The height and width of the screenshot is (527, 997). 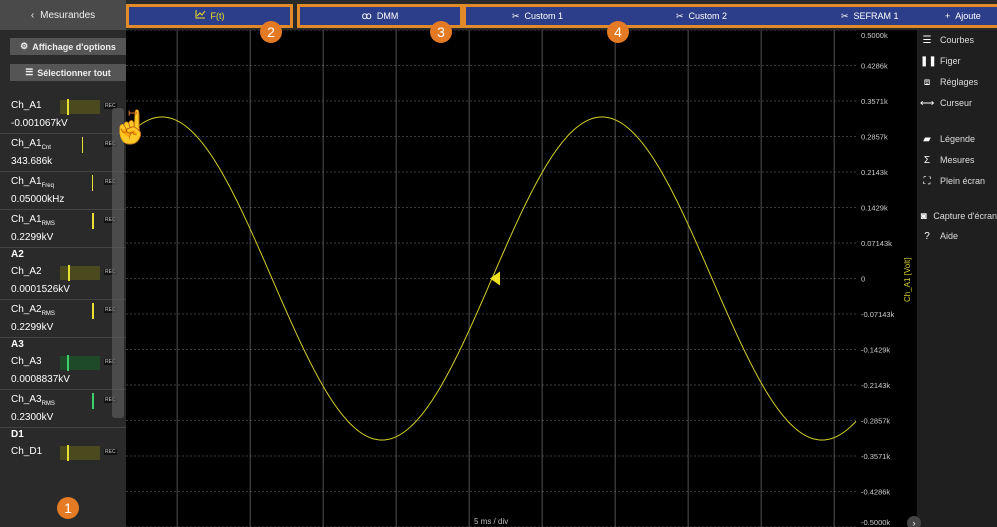 What do you see at coordinates (928, 61) in the screenshot?
I see `pause-icon: ❚❚` at bounding box center [928, 61].